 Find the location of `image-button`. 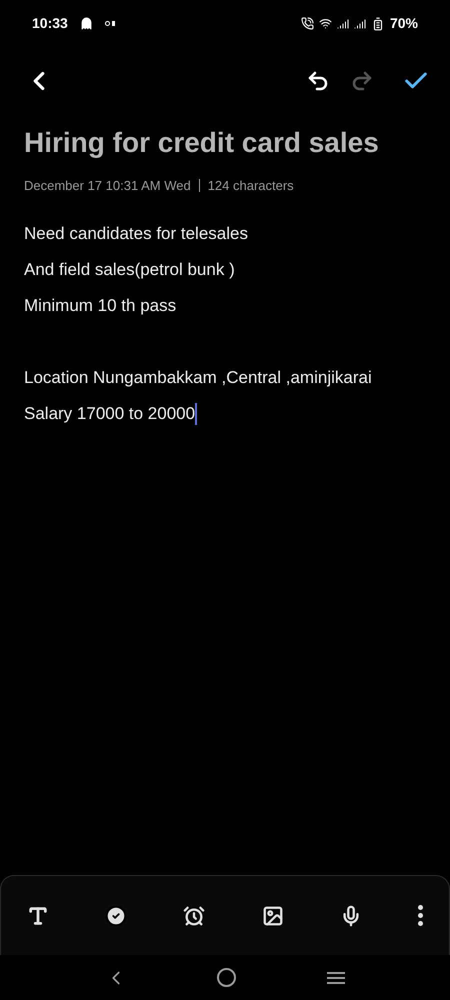

image-button is located at coordinates (273, 915).